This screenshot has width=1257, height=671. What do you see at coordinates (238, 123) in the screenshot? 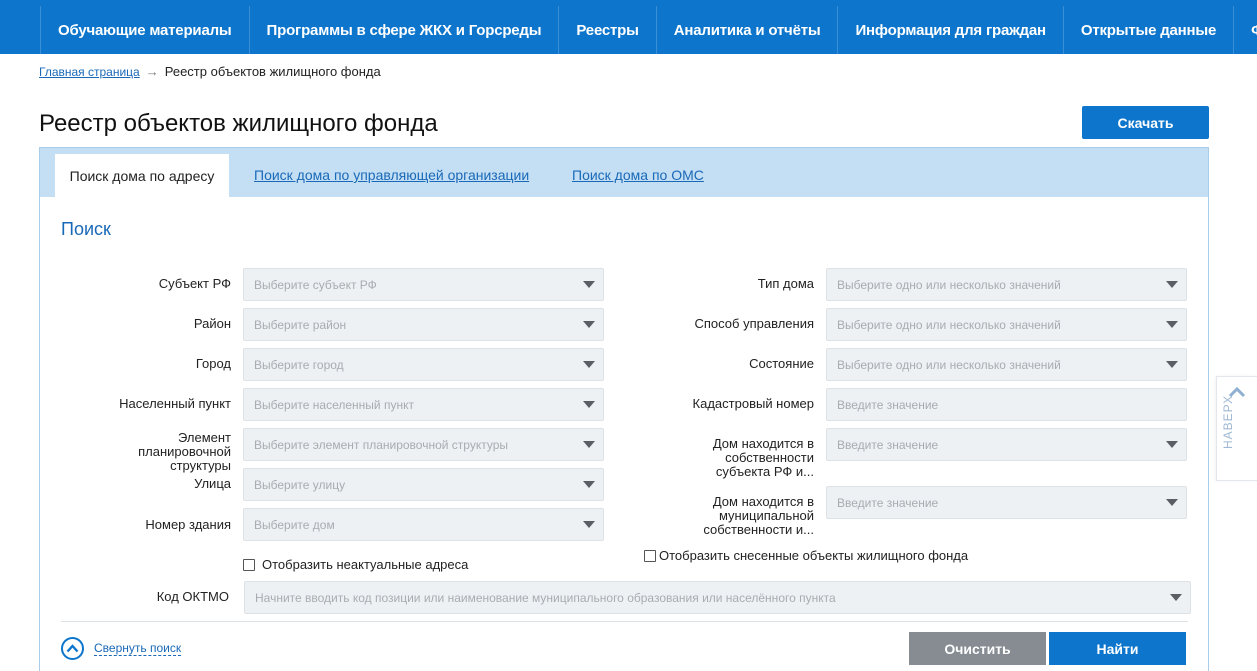
I see `page-title: Реестр объектов жилищного фонда` at bounding box center [238, 123].